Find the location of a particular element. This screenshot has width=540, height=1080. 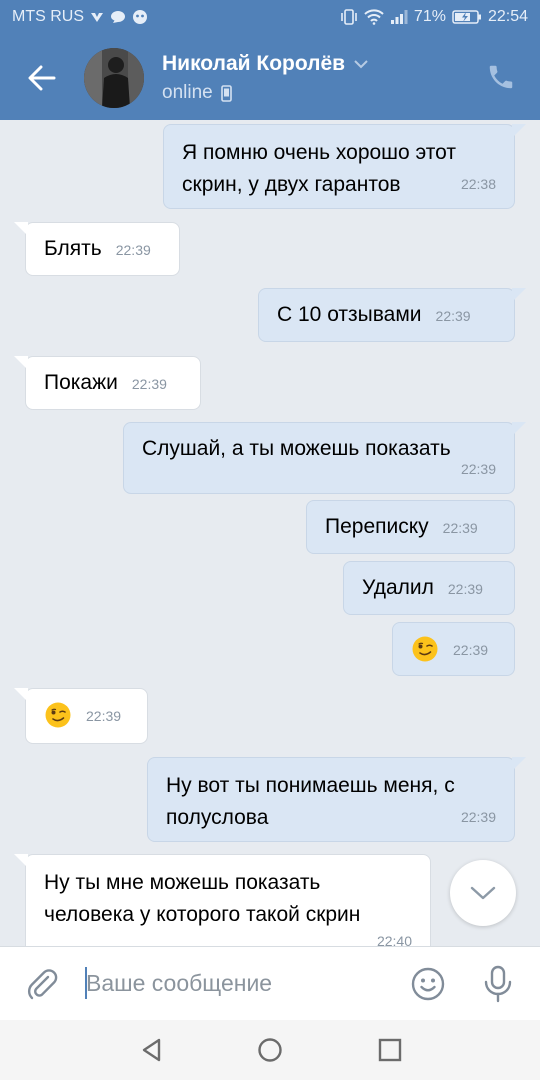

message-outgoing: С 10 отзывами 22:39 is located at coordinates (392, 315).